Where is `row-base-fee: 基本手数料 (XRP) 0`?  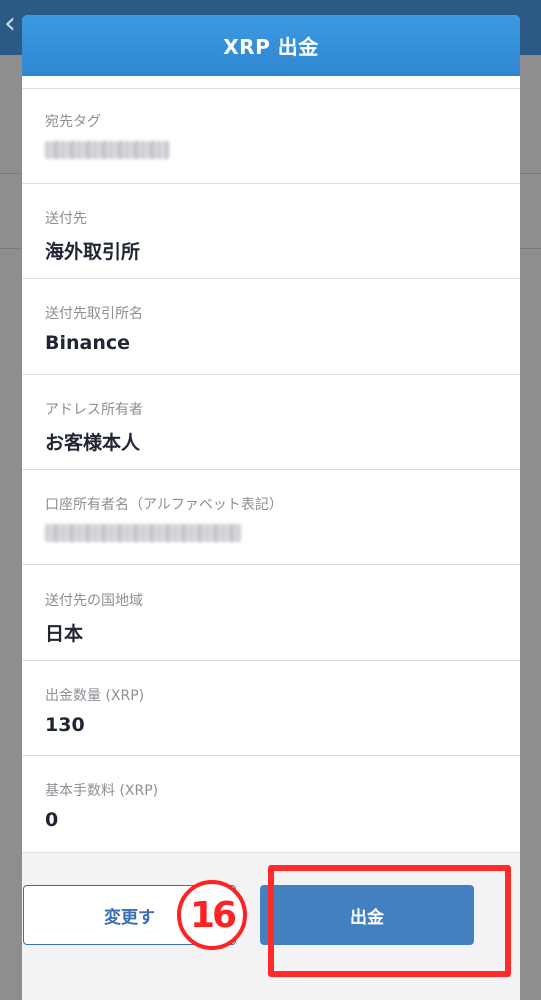 row-base-fee: 基本手数料 (XRP) 0 is located at coordinates (271, 804).